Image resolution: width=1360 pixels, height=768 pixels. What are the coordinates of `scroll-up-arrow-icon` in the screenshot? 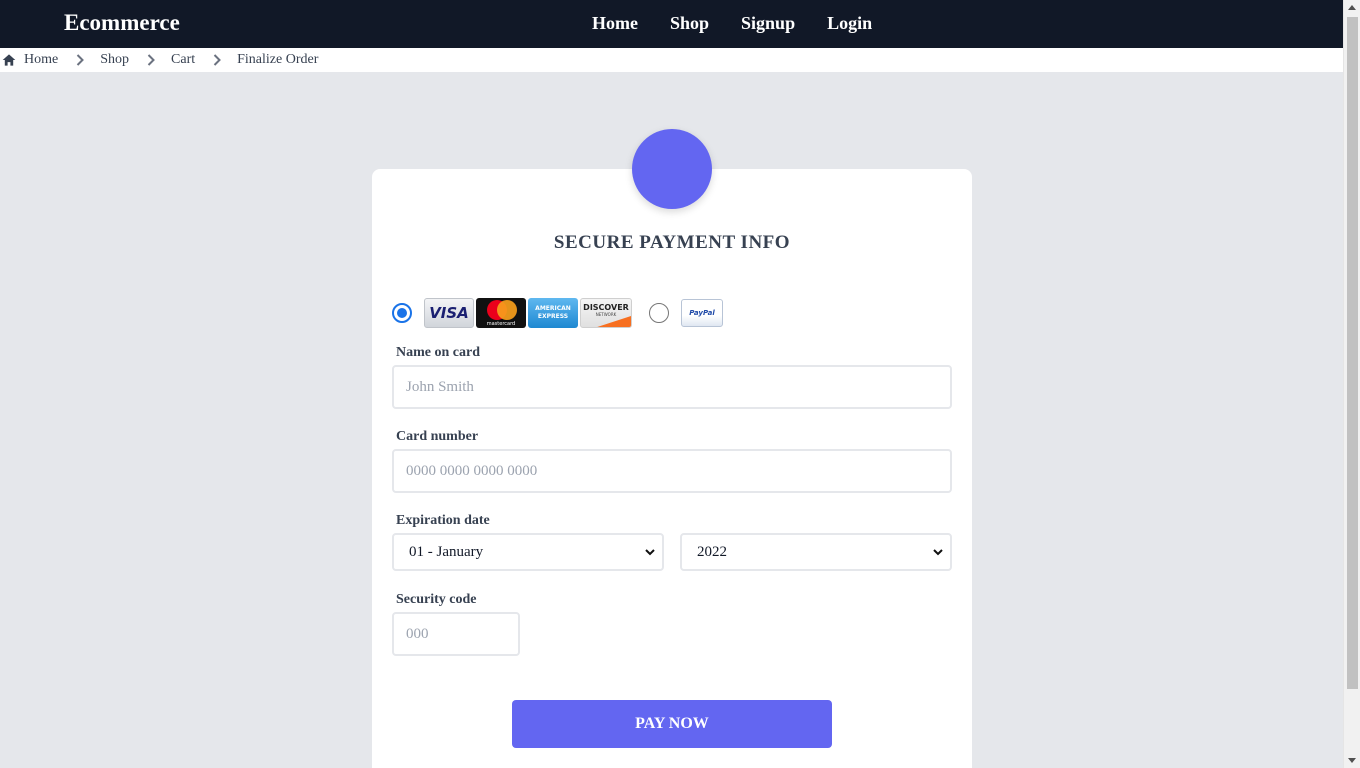 It's located at (1352, 7).